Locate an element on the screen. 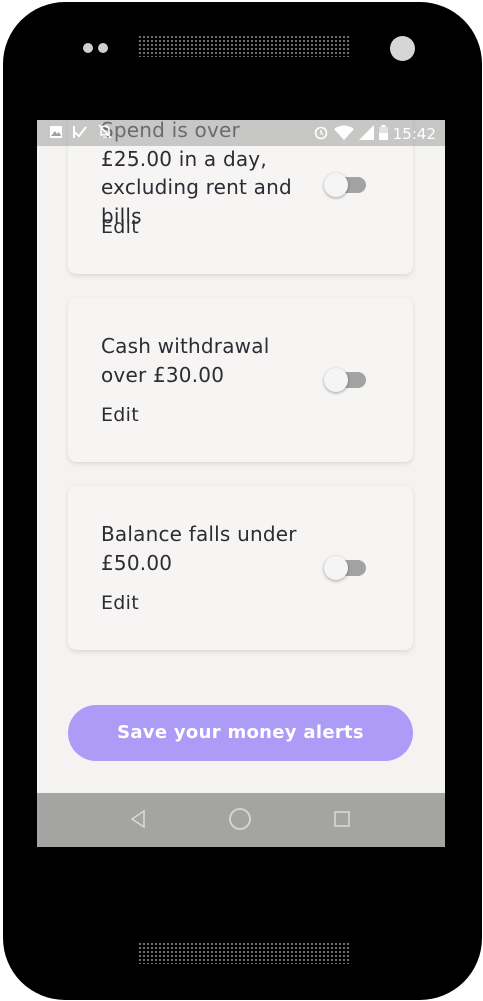  earpiece-speaker is located at coordinates (244, 46).